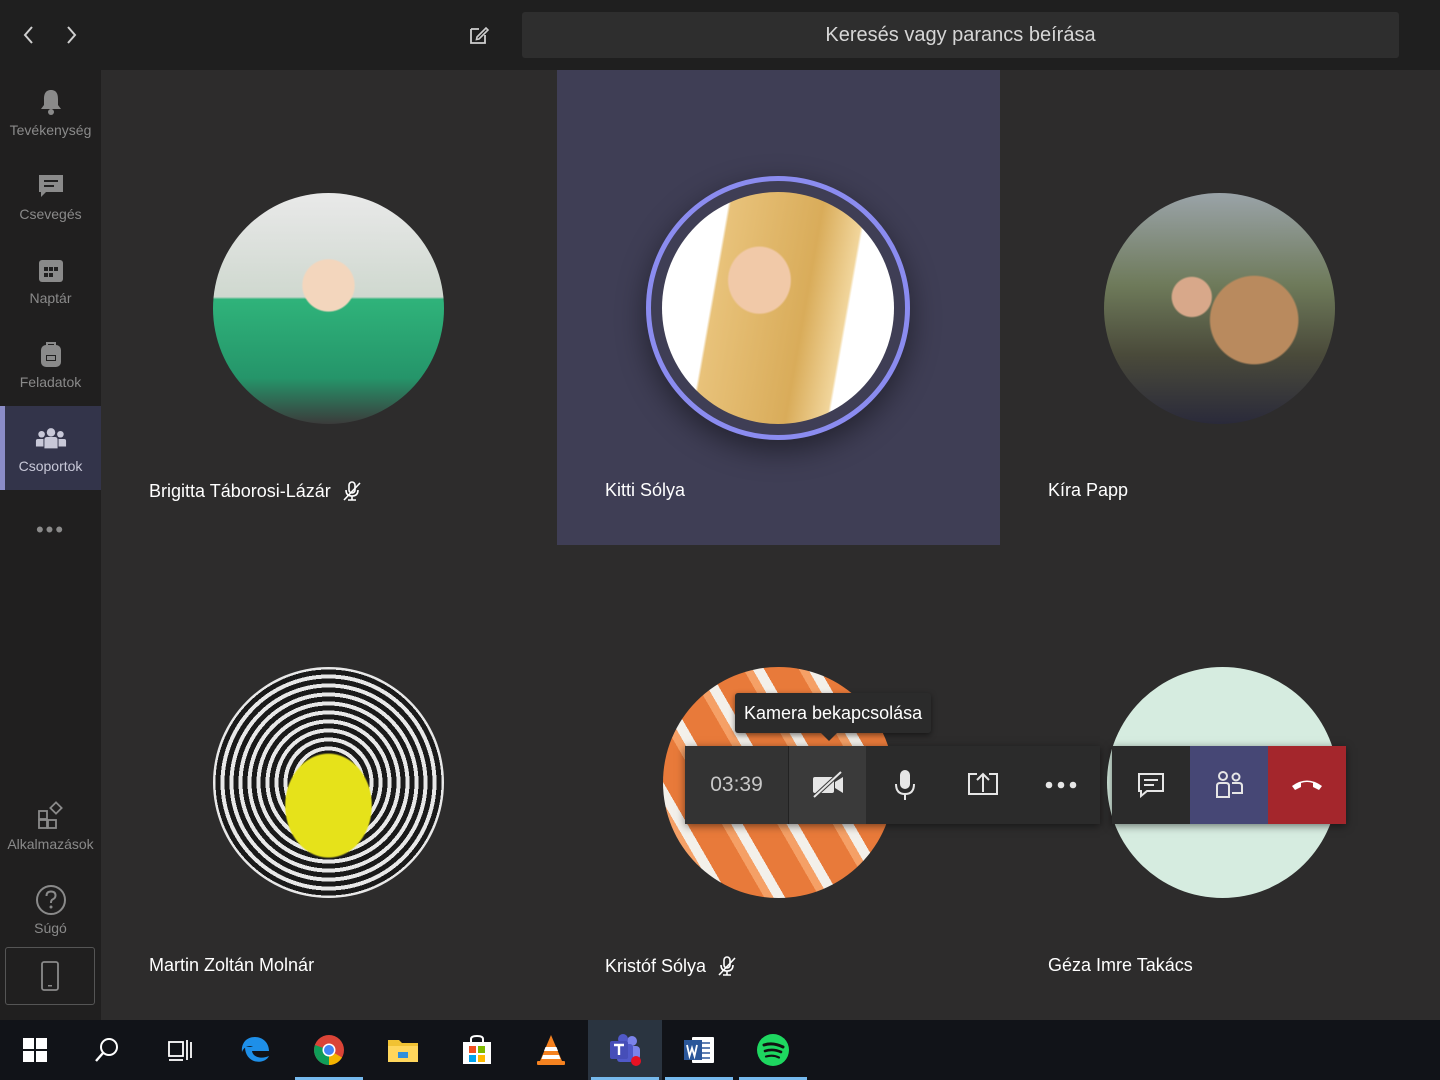  I want to click on tooltip-text: Kamera bekapcsolása, so click(833, 712).